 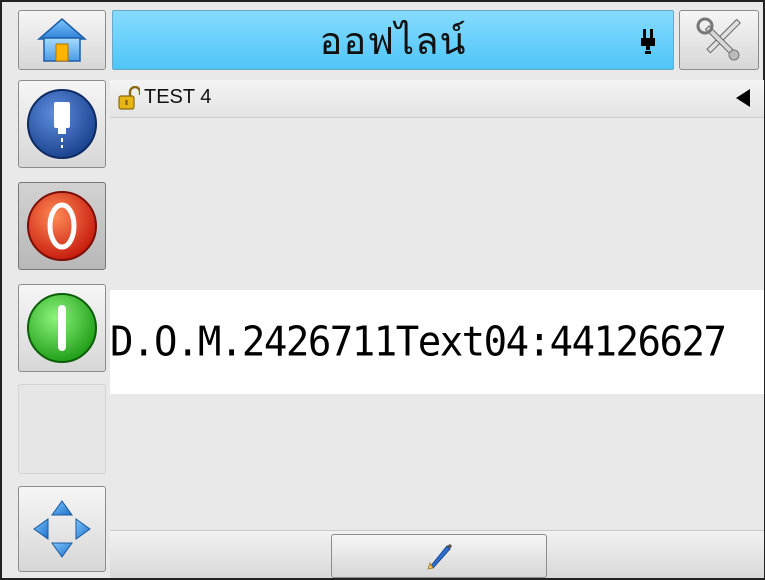 I want to click on navigate-button, so click(x=62, y=529).